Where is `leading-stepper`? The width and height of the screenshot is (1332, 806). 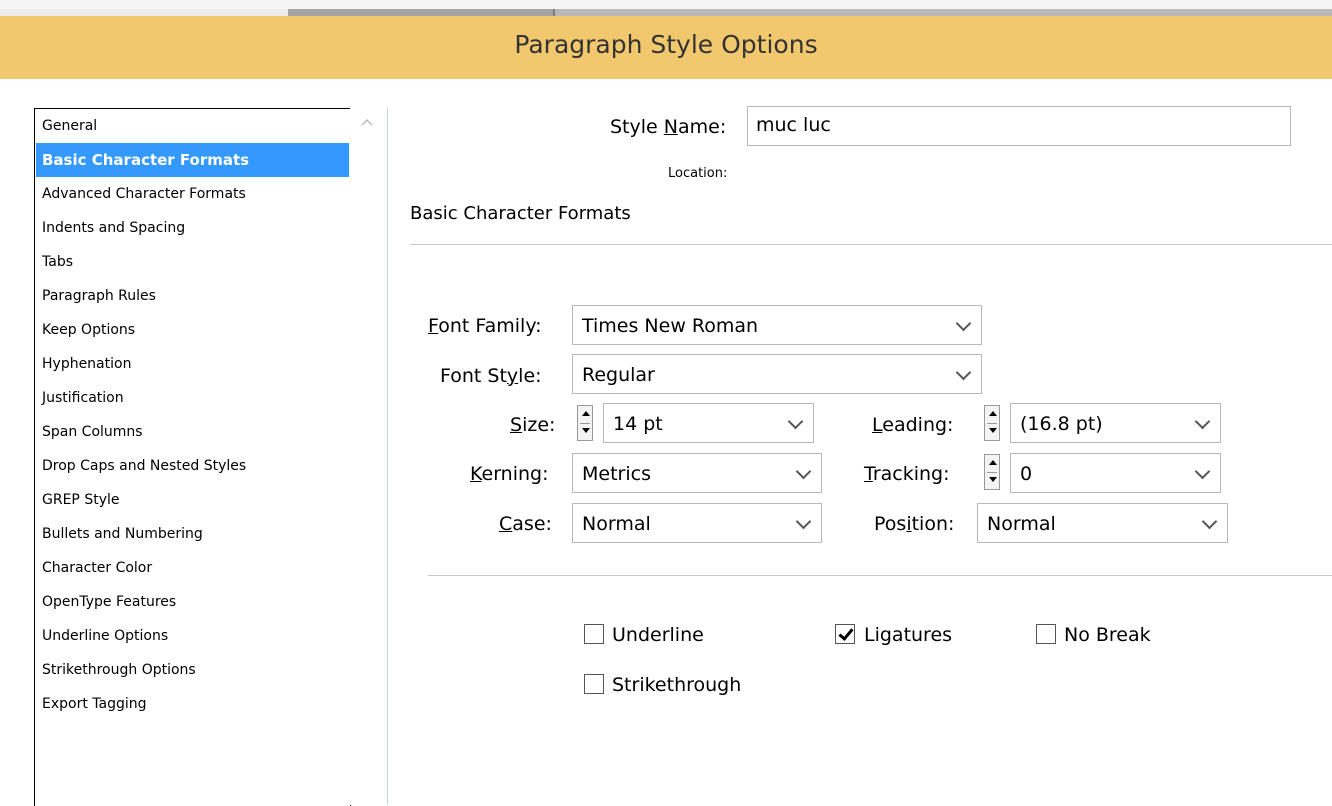
leading-stepper is located at coordinates (992, 423).